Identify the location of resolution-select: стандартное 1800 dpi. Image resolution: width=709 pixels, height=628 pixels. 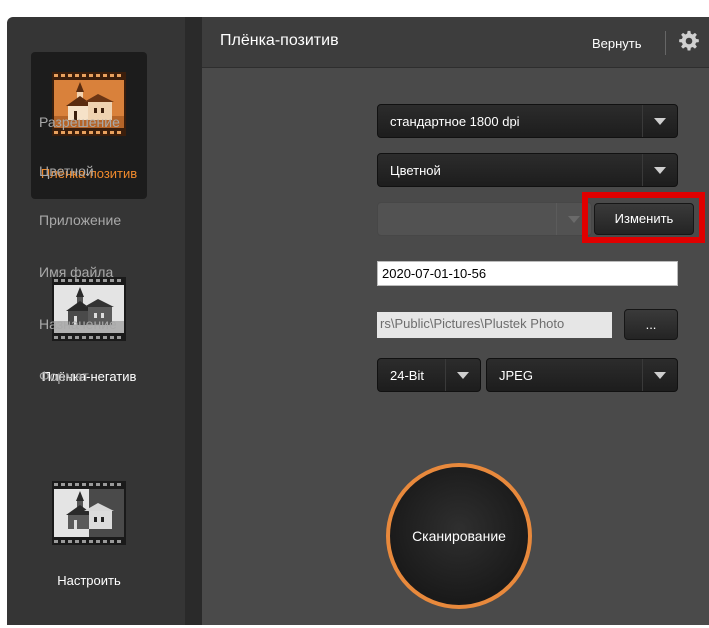
(527, 121).